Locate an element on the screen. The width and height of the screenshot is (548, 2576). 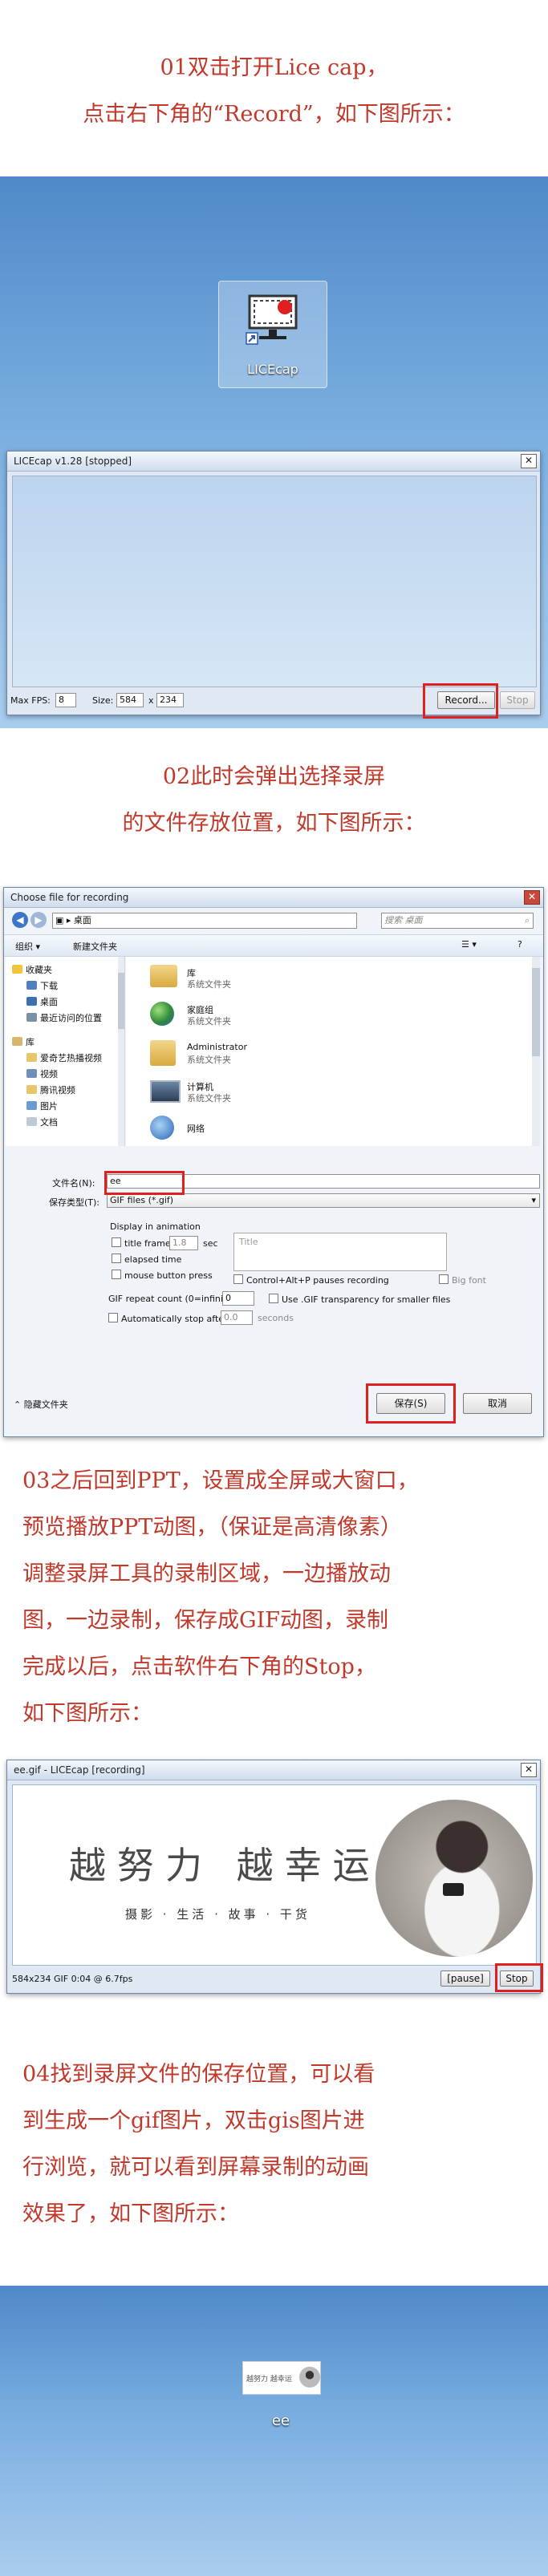
nav-downloads: 下载 is located at coordinates (42, 985).